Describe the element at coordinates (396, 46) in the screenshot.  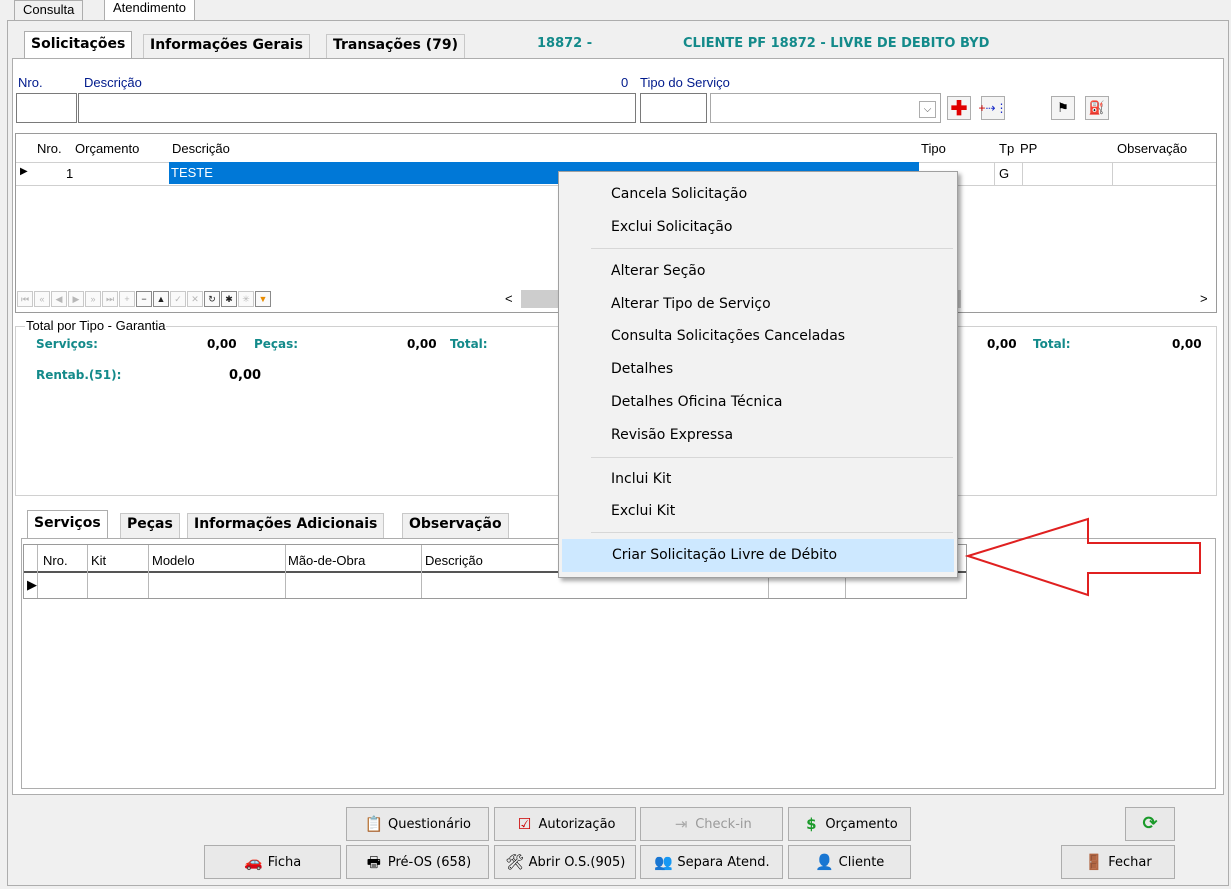
I see `tab-transacoes: Transações (79)` at that location.